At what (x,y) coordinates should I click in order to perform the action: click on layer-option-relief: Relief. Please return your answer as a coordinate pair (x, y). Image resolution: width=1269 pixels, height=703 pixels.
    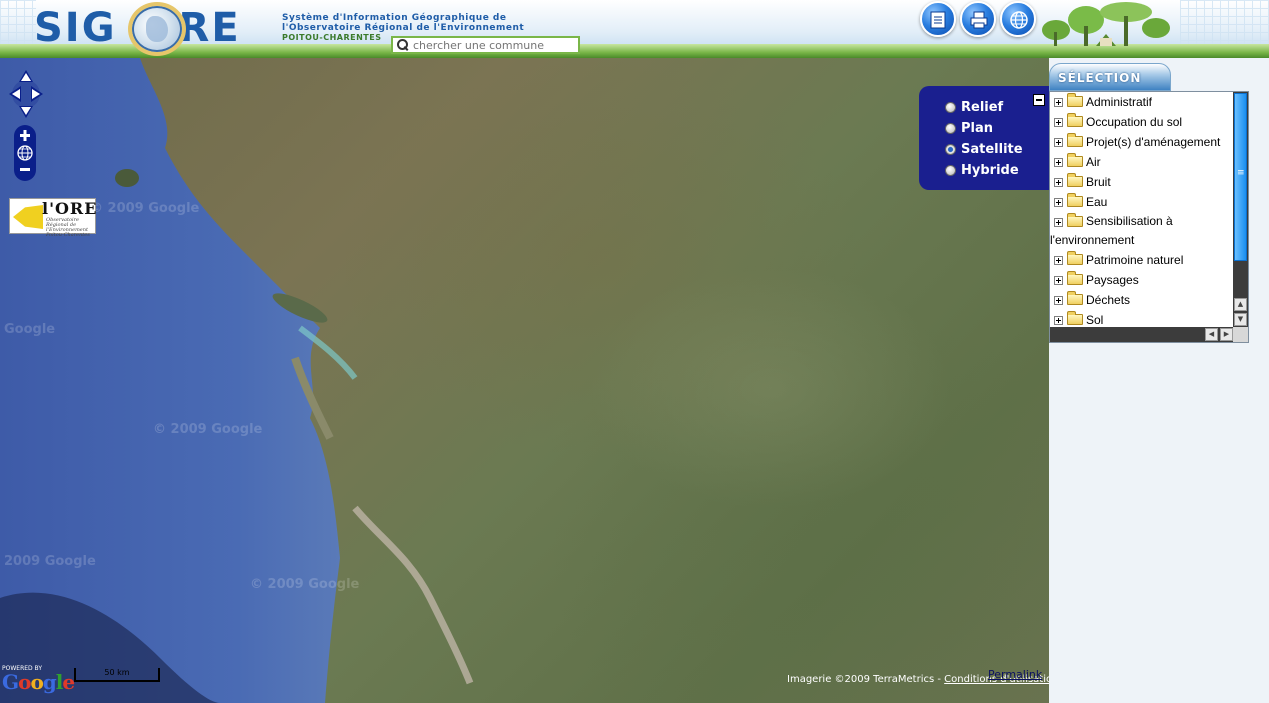
    Looking at the image, I should click on (974, 107).